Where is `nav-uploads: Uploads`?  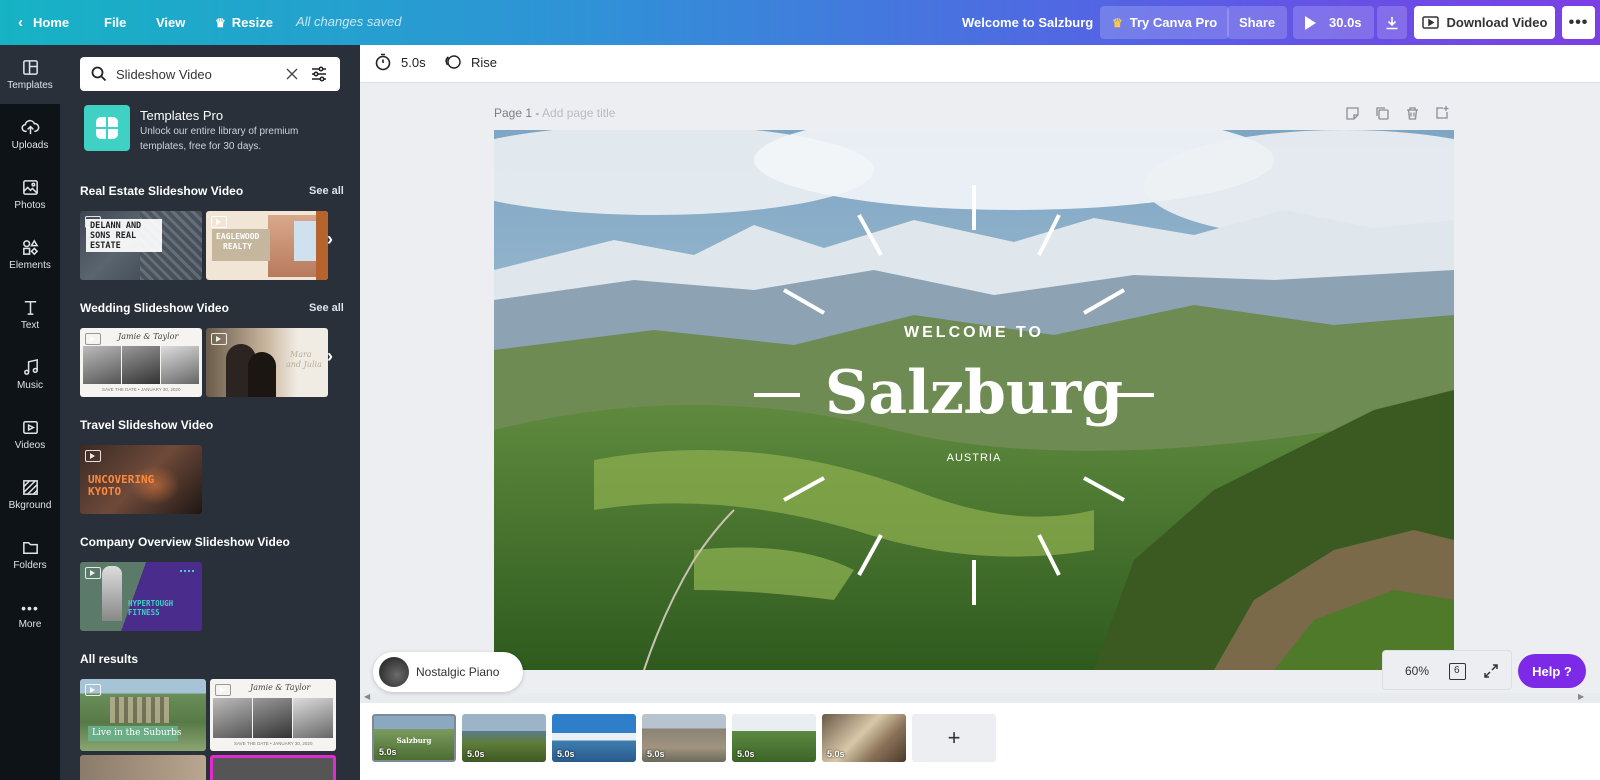
nav-uploads: Uploads is located at coordinates (30, 134).